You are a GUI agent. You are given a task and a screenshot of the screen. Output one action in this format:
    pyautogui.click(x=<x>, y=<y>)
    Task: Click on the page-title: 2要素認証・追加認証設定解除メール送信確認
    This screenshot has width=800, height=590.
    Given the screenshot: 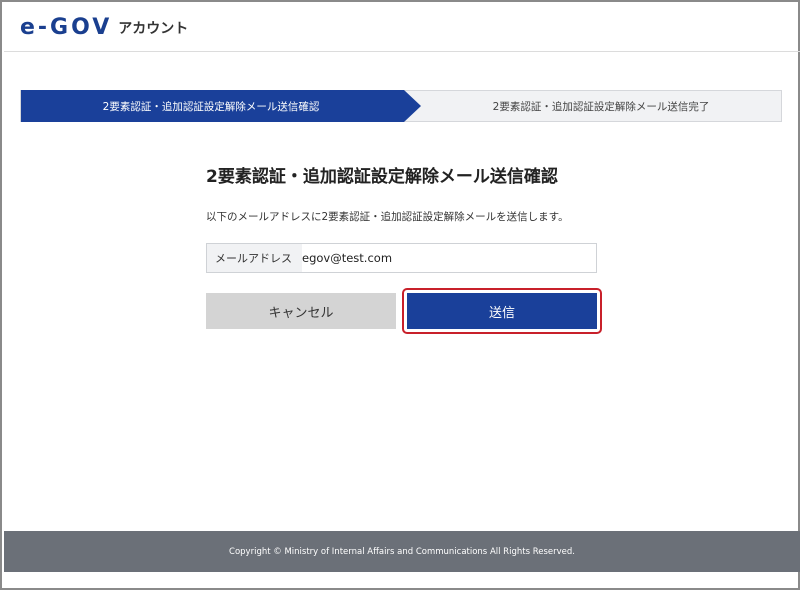 What is the action you would take?
    pyautogui.click(x=382, y=177)
    